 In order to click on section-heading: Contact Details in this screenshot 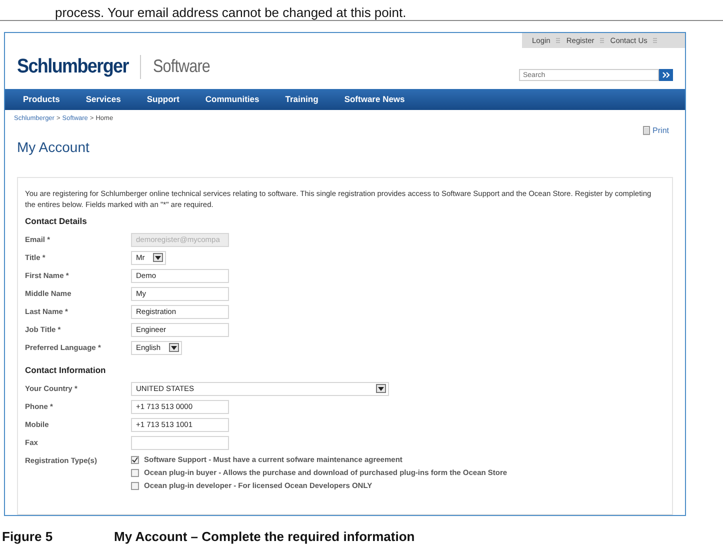, I will do `click(56, 220)`.